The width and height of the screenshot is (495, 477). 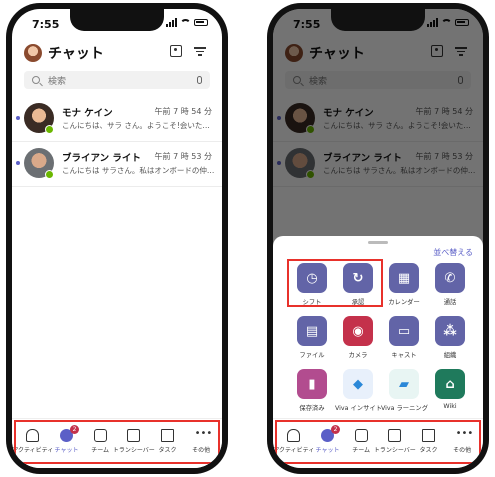 What do you see at coordinates (101, 158) in the screenshot?
I see `contact-name: ブライアン ライト` at bounding box center [101, 158].